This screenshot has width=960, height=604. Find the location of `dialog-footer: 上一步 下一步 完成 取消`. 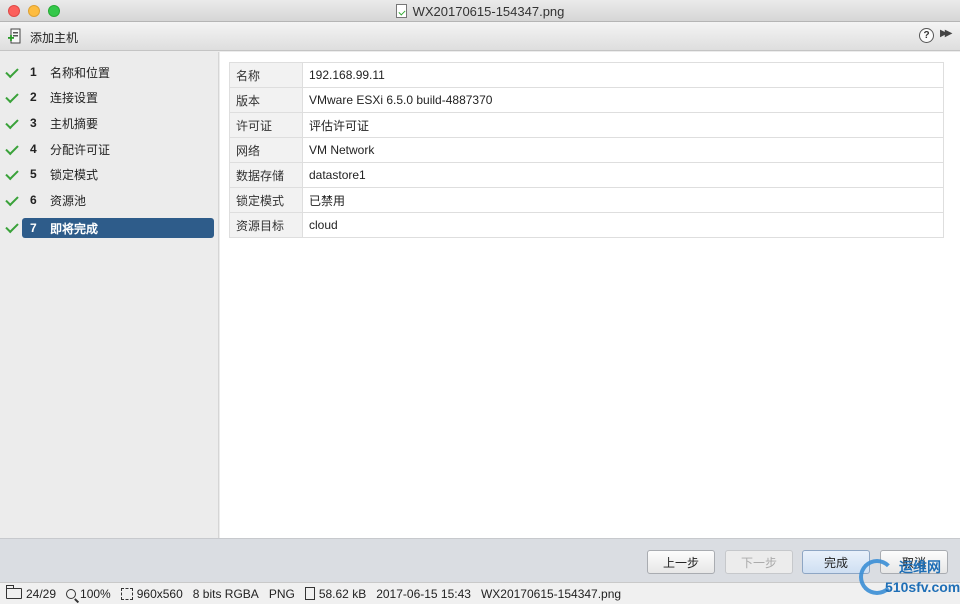

dialog-footer: 上一步 下一步 完成 取消 is located at coordinates (480, 560).